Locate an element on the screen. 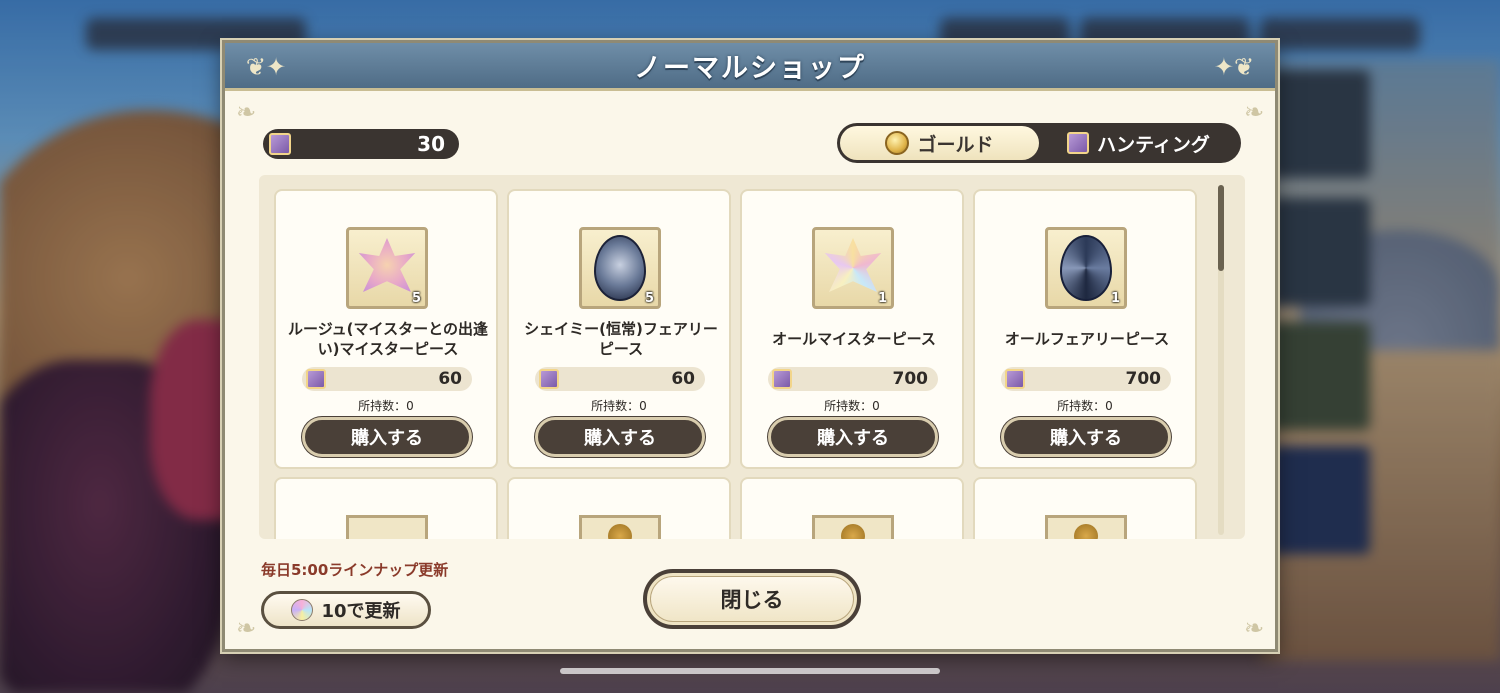 The height and width of the screenshot is (693, 1500). gem-icon is located at coordinates (302, 610).